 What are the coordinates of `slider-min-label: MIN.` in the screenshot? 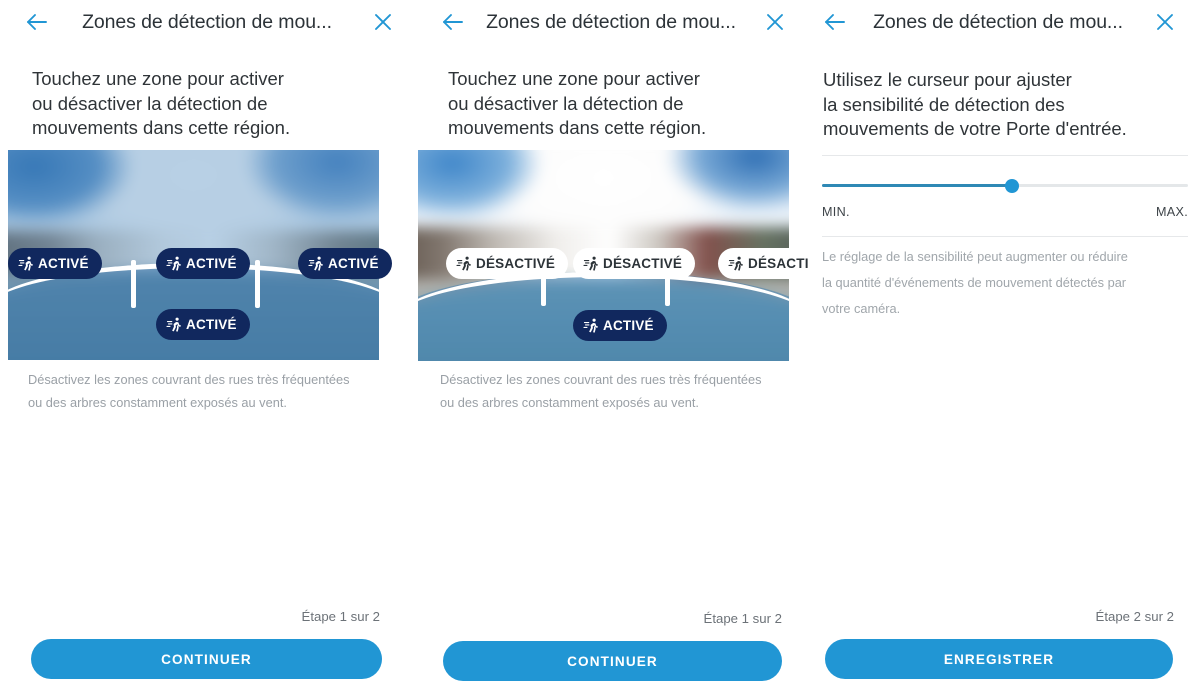 It's located at (836, 212).